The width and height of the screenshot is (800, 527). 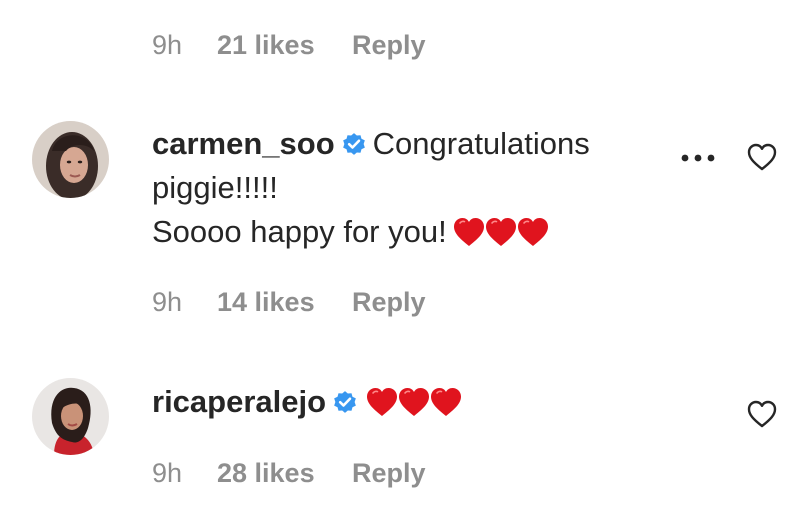 What do you see at coordinates (299, 231) in the screenshot?
I see `comment-text-line: Soooo happy for you!` at bounding box center [299, 231].